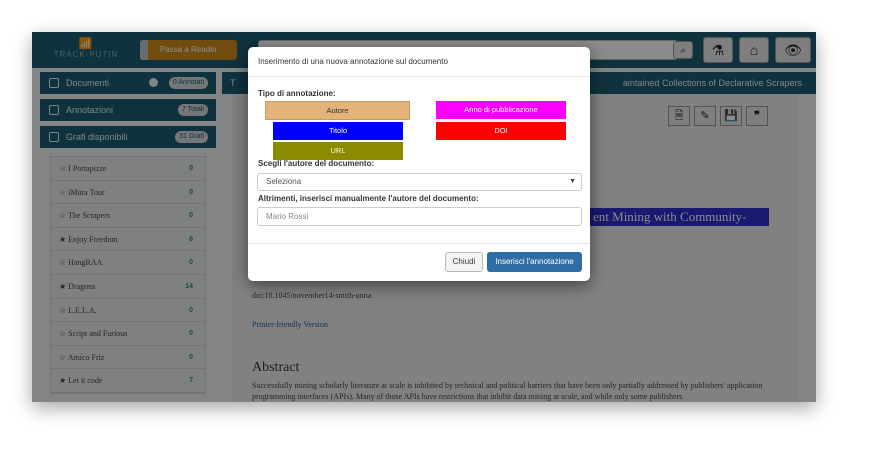  What do you see at coordinates (464, 262) in the screenshot?
I see `close-button: Chiudi` at bounding box center [464, 262].